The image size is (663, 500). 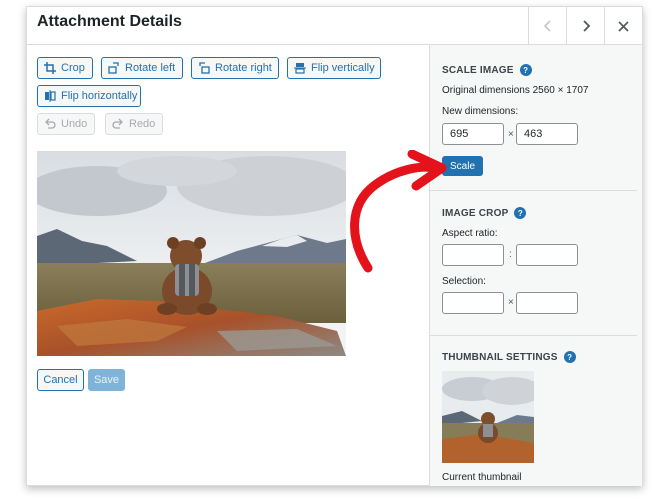 What do you see at coordinates (73, 68) in the screenshot?
I see `crop-label: Crop` at bounding box center [73, 68].